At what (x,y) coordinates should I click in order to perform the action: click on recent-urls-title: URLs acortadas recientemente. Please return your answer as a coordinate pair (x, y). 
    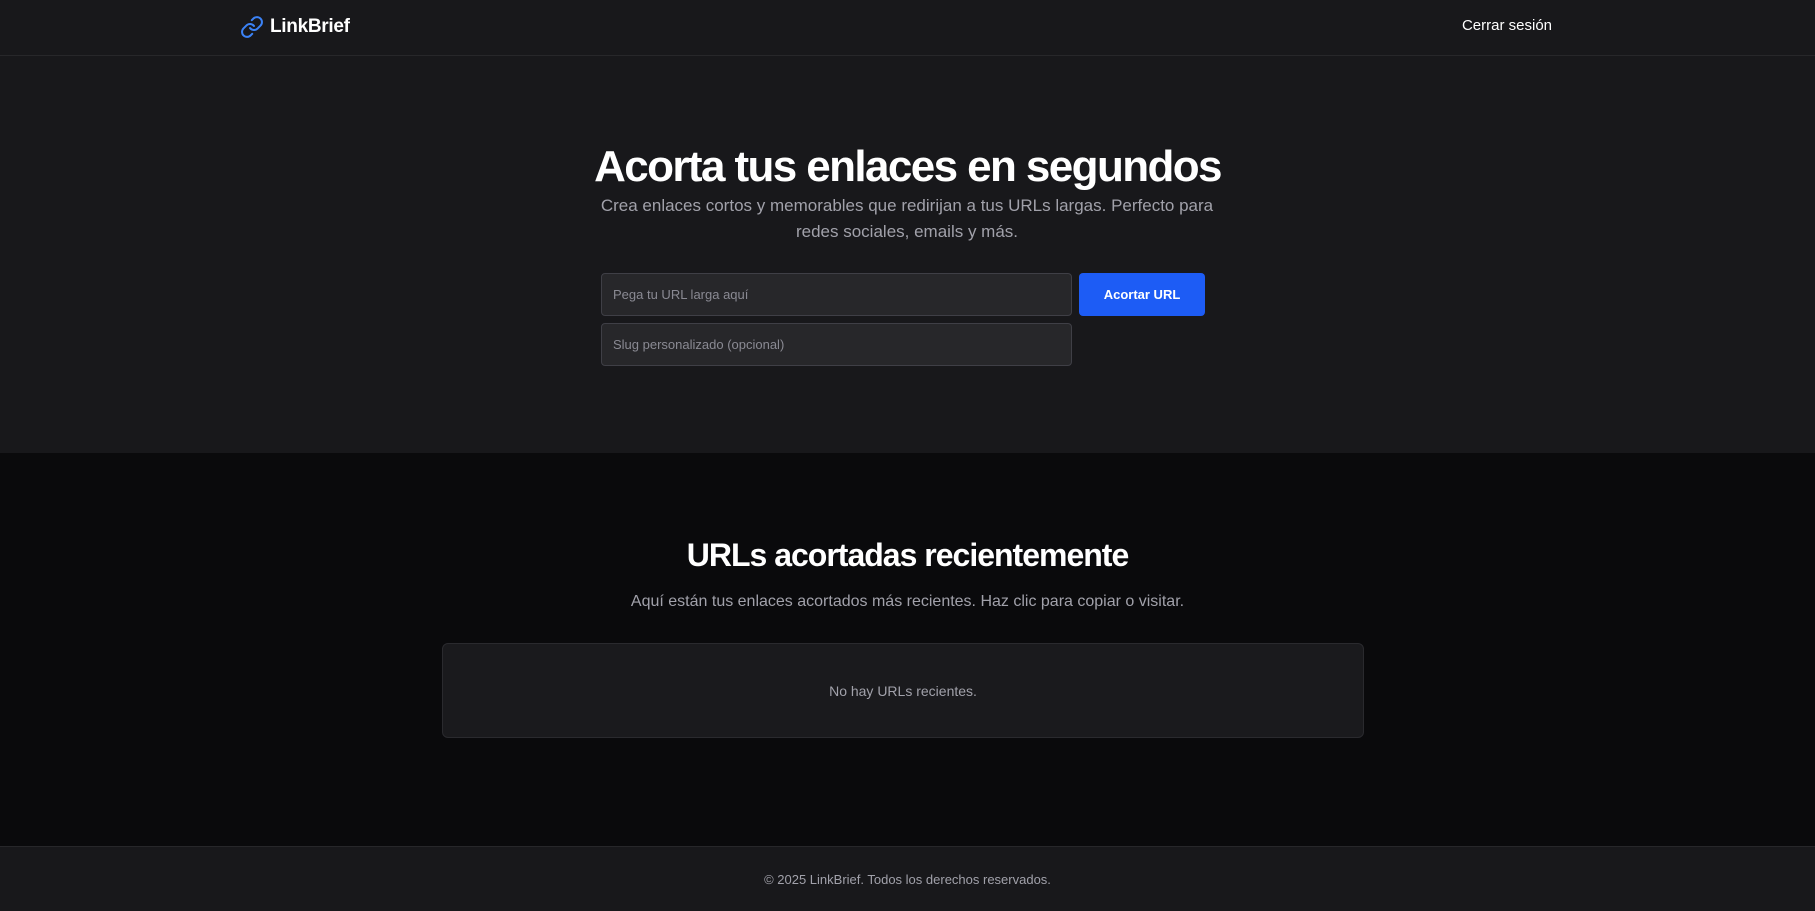
    Looking at the image, I should click on (908, 555).